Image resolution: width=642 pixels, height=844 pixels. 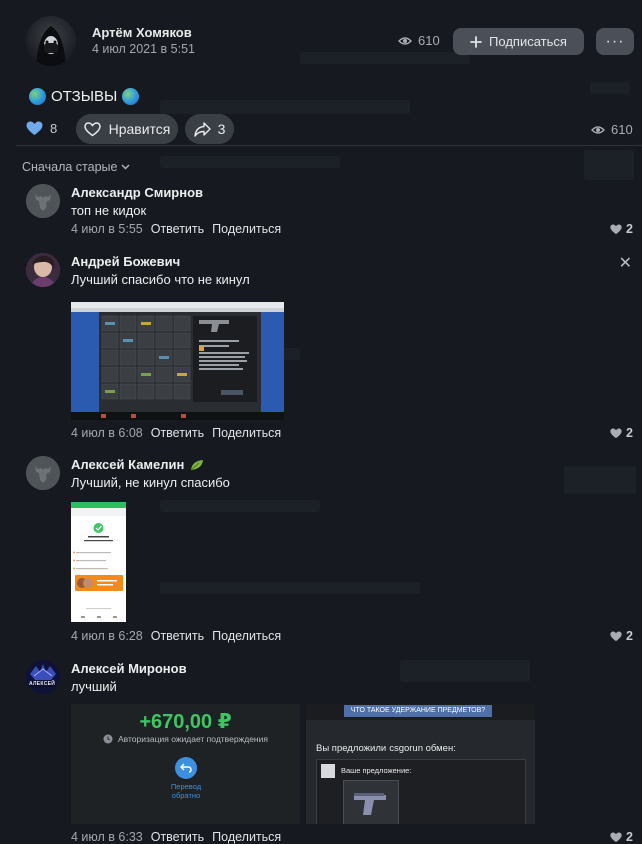 I want to click on heart-outline-icon, so click(x=92, y=128).